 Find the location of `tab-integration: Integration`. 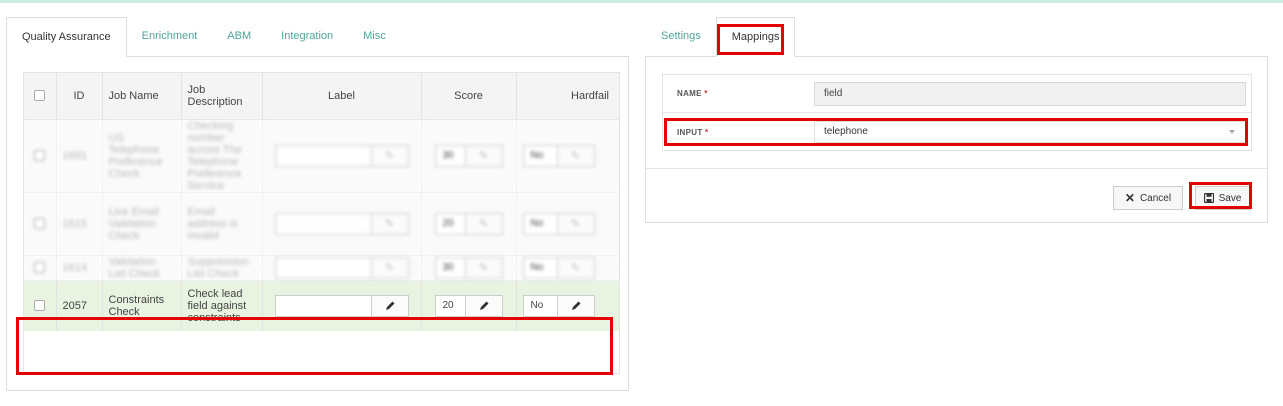

tab-integration: Integration is located at coordinates (307, 37).